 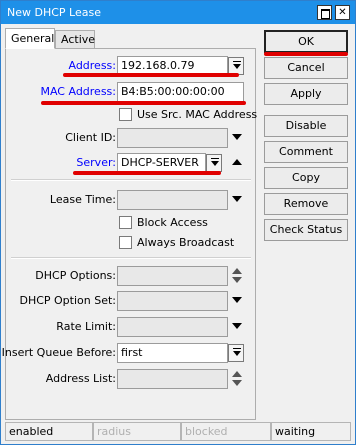 I want to click on ok-annotation-underline, so click(x=306, y=54).